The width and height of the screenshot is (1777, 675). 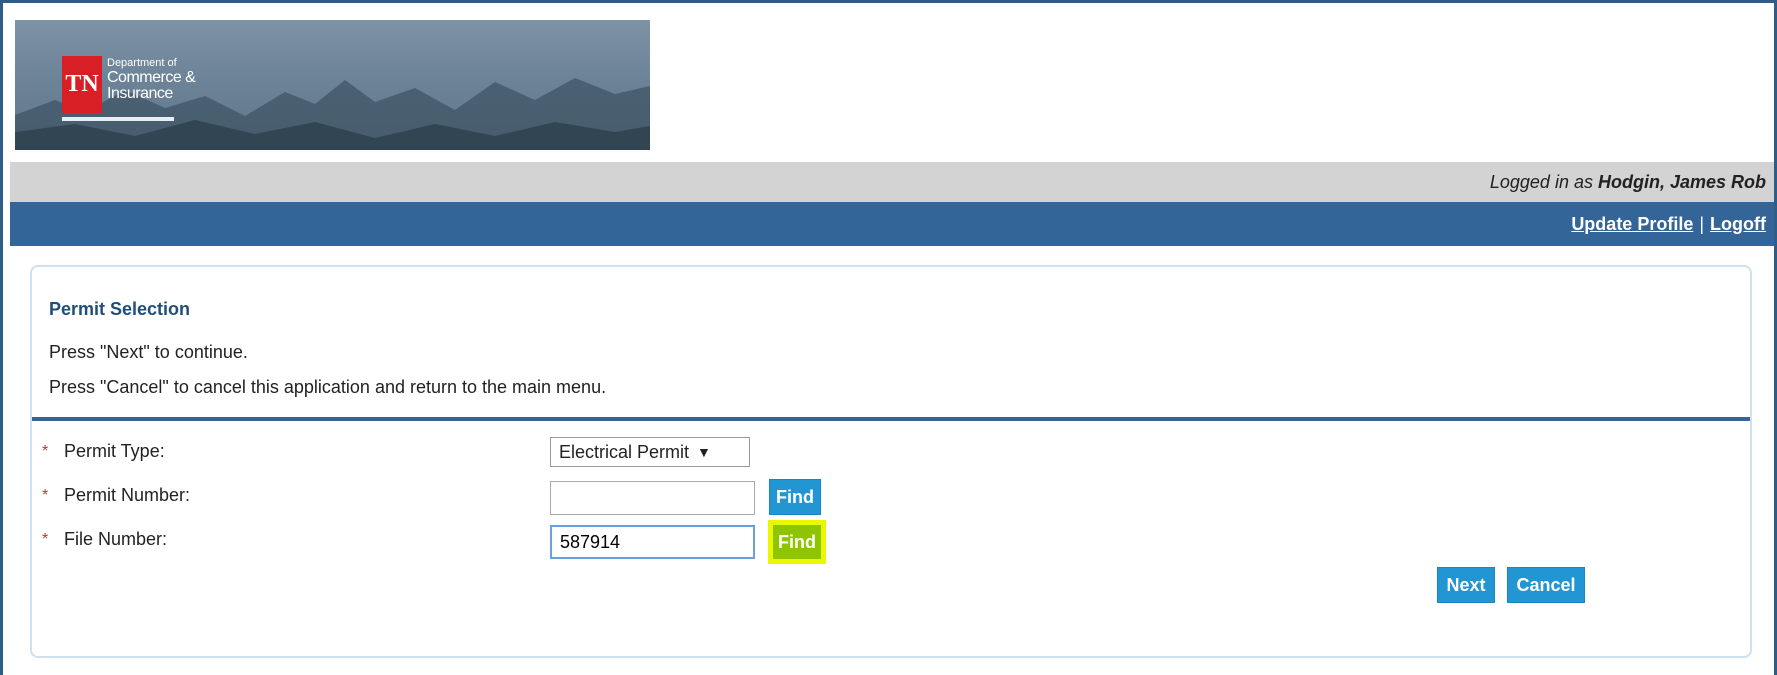 What do you see at coordinates (1466, 585) in the screenshot?
I see `next-button: Next` at bounding box center [1466, 585].